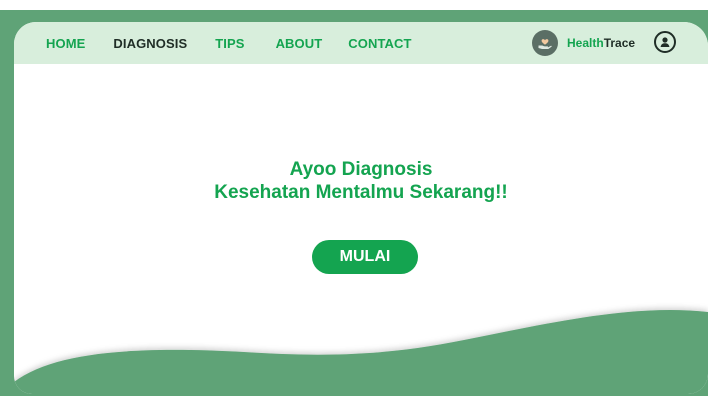 The image size is (708, 396). Describe the element at coordinates (354, 5) in the screenshot. I see `top-strip` at that location.